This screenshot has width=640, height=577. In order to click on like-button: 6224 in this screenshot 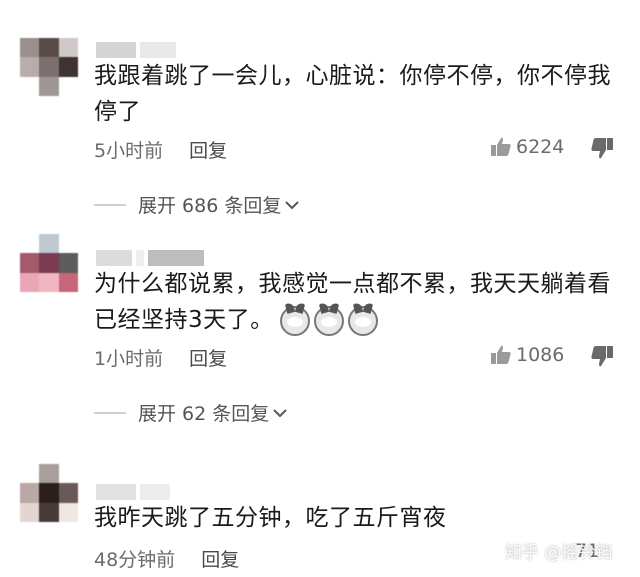, I will do `click(527, 147)`.